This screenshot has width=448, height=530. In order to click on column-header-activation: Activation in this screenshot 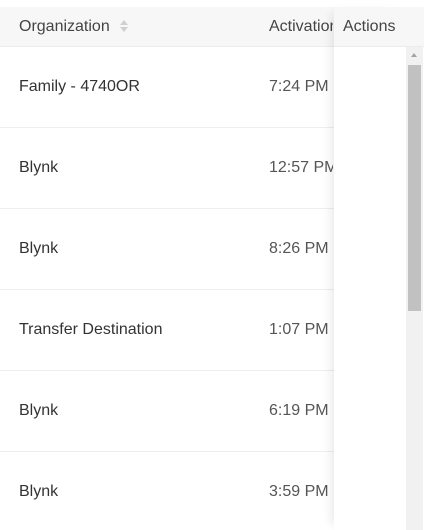, I will do `click(301, 26)`.